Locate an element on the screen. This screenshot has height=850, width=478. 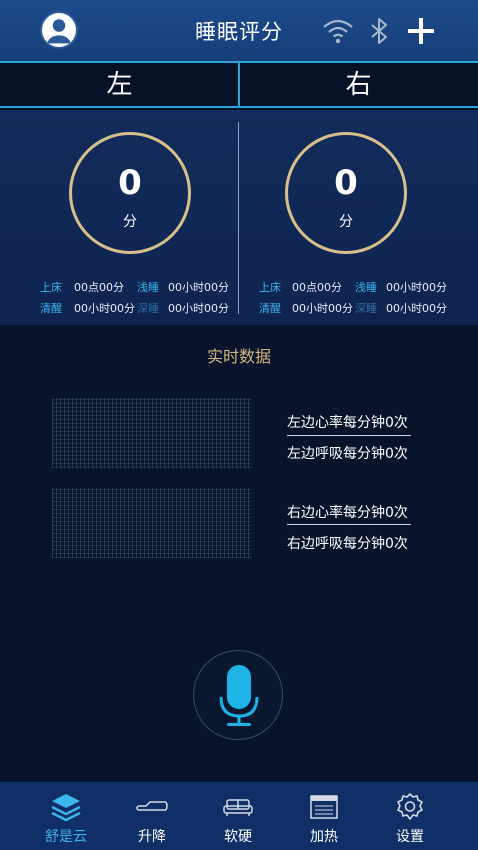
nav-item-settings: 设置 is located at coordinates (410, 816).